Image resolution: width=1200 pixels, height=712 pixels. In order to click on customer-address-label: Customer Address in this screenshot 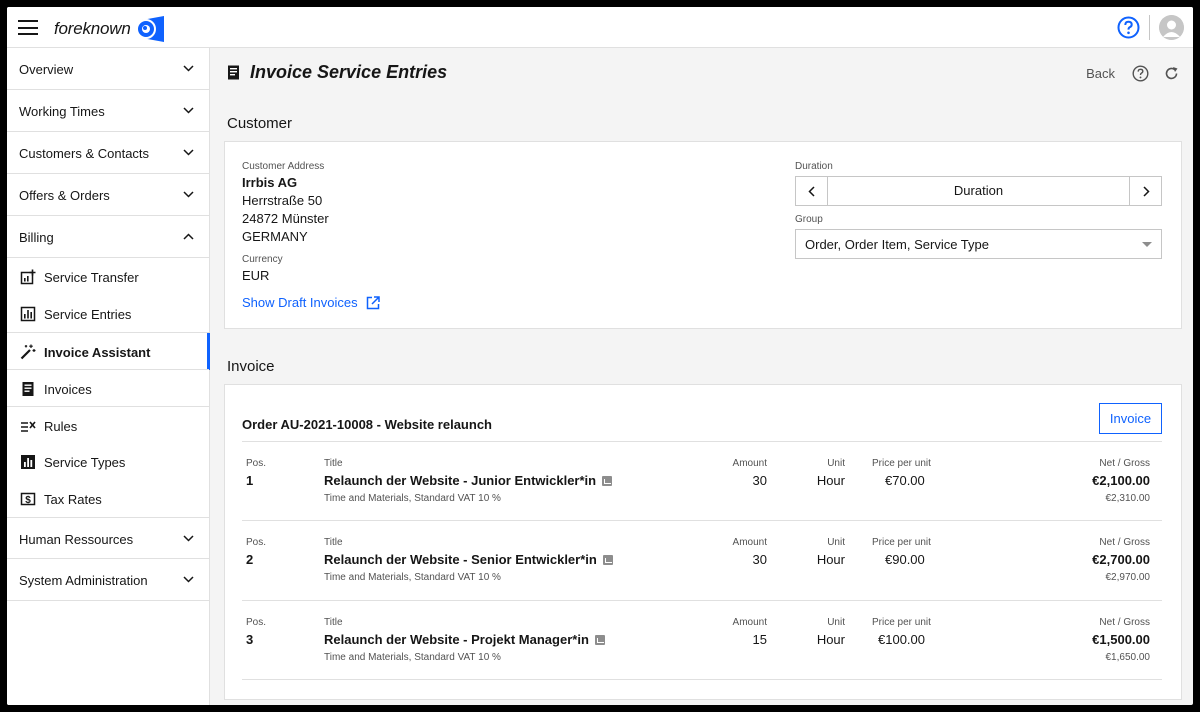, I will do `click(283, 166)`.